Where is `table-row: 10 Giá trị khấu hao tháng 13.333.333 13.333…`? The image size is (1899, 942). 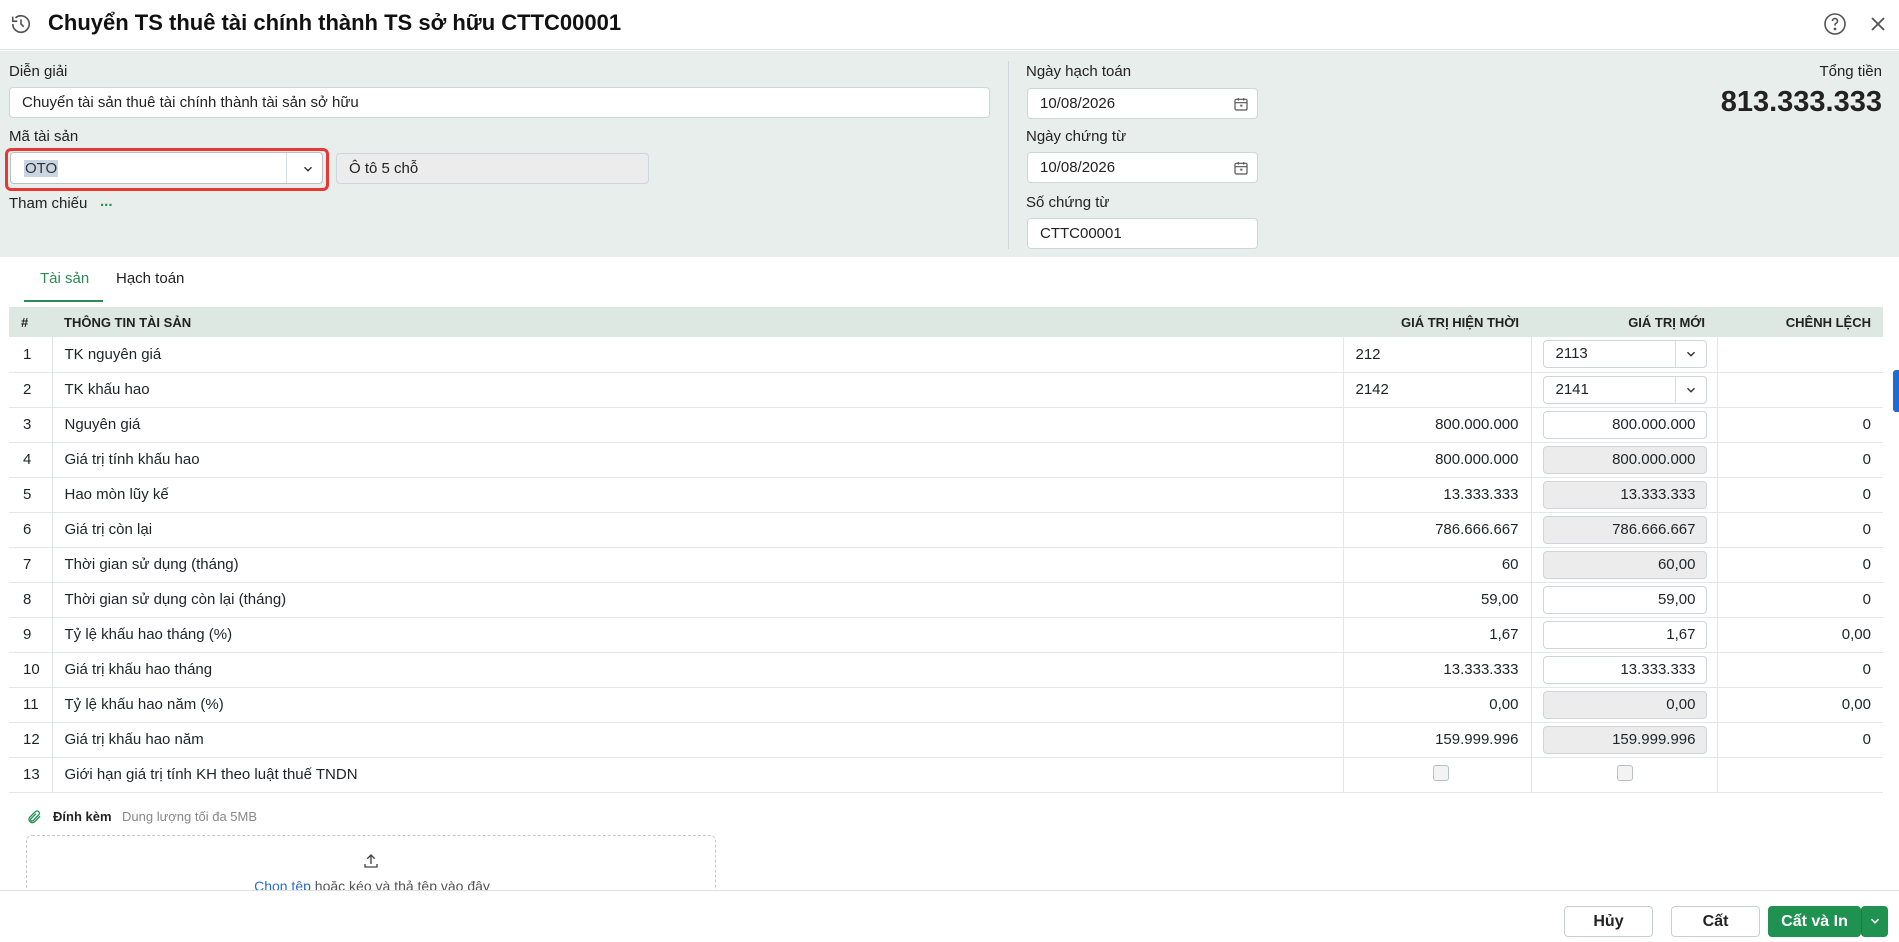 table-row: 10 Giá trị khấu hao tháng 13.333.333 13.333… is located at coordinates (946, 670).